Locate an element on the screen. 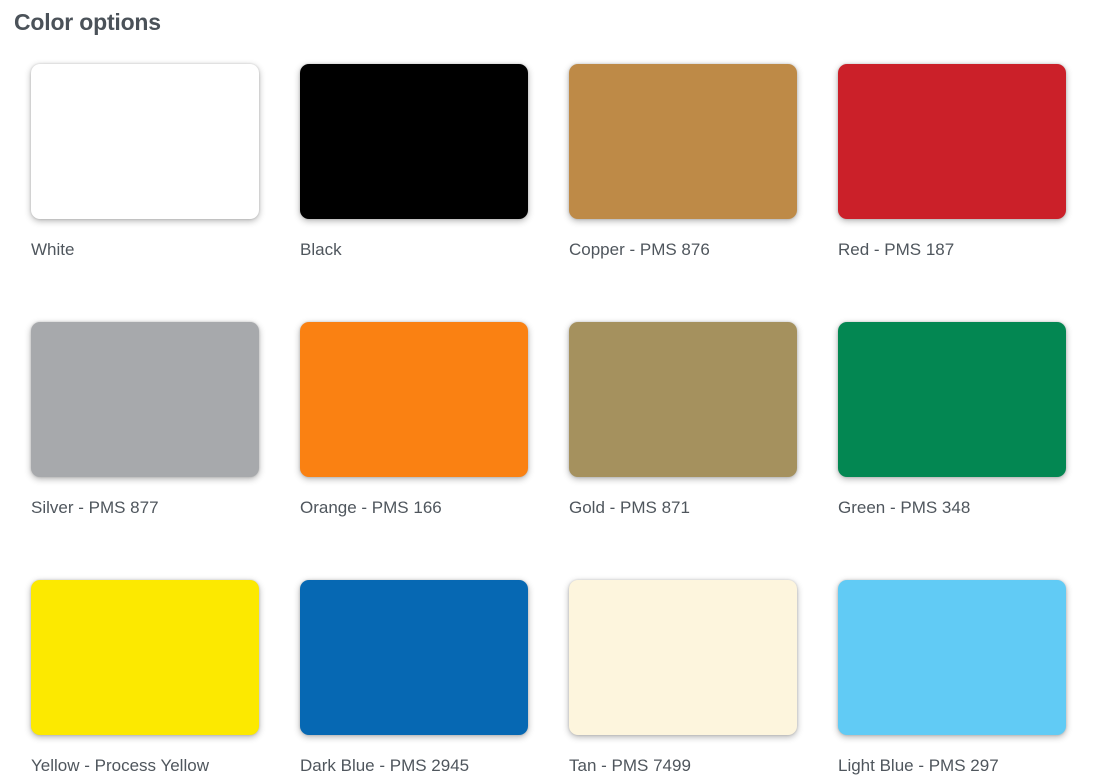 Image resolution: width=1095 pixels, height=777 pixels. color-swatch-label: Black is located at coordinates (321, 249).